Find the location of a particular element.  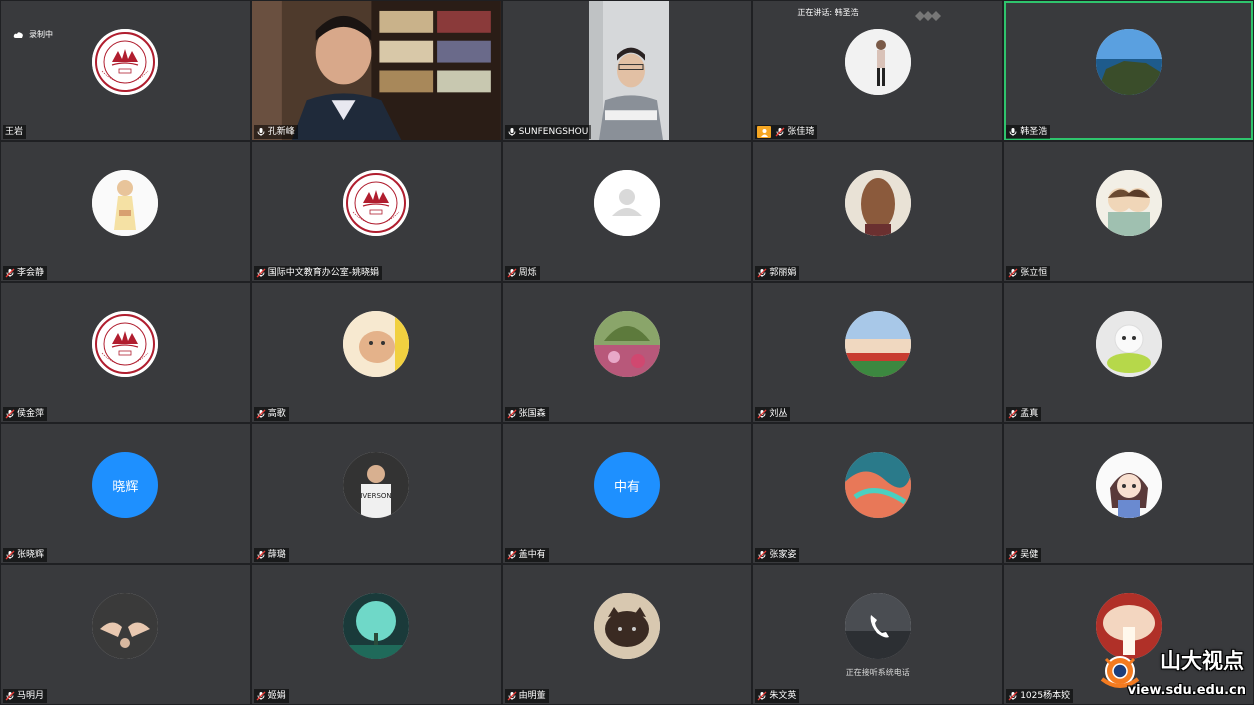

participant-tile: 张国森 is located at coordinates (627, 352).